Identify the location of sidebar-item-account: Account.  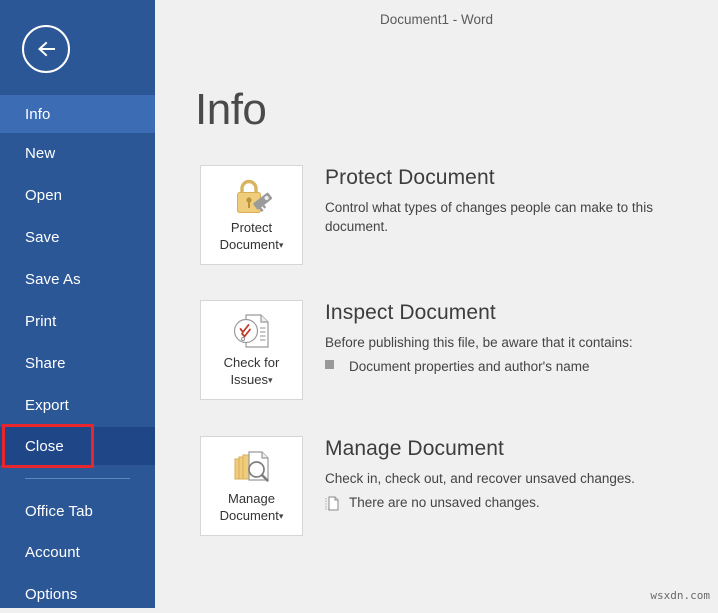
(77, 552).